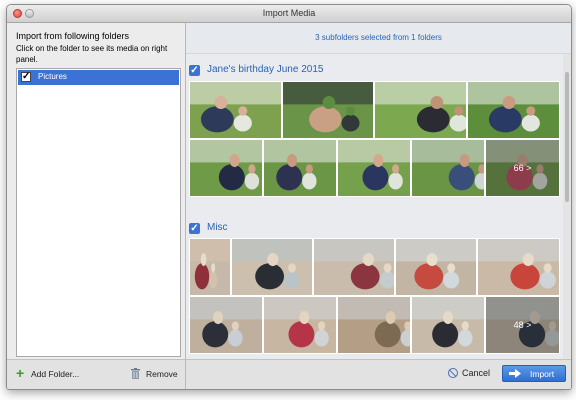 The width and height of the screenshot is (576, 400). I want to click on cancel-label: Cancel, so click(476, 373).